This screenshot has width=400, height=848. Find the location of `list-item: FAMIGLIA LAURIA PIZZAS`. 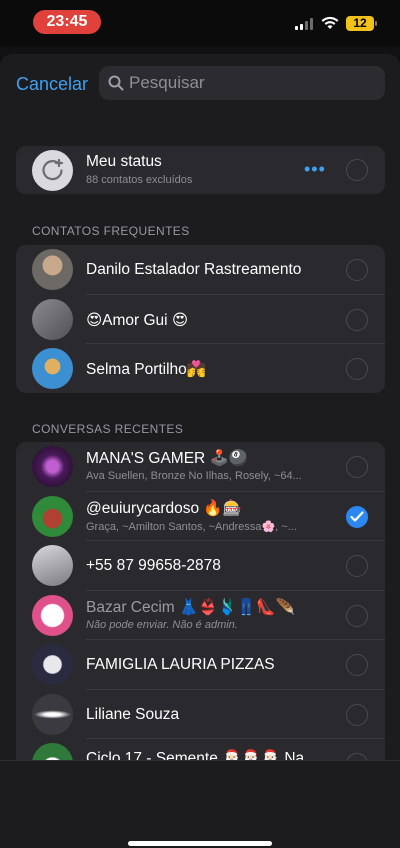

list-item: FAMIGLIA LAURIA PIZZAS is located at coordinates (200, 665).